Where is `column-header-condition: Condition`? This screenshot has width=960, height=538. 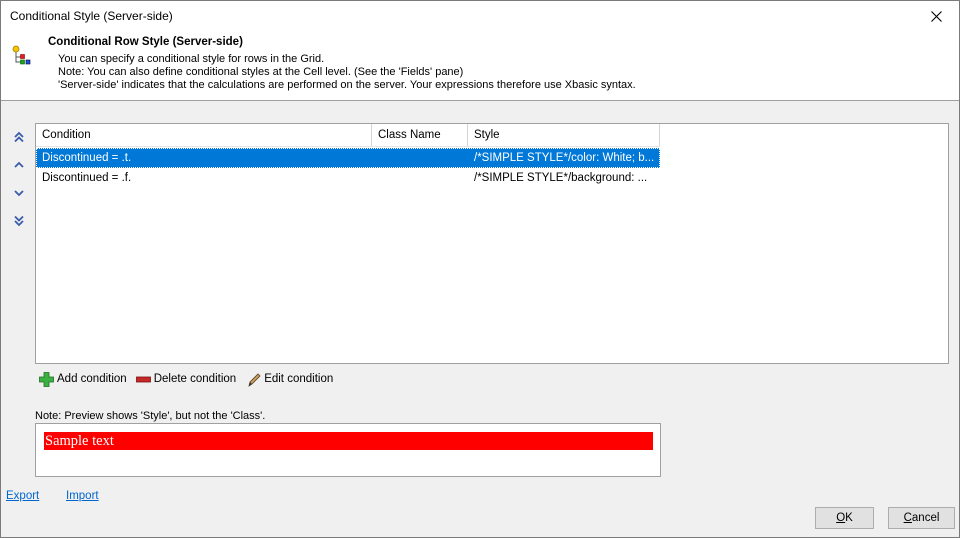 column-header-condition: Condition is located at coordinates (204, 135).